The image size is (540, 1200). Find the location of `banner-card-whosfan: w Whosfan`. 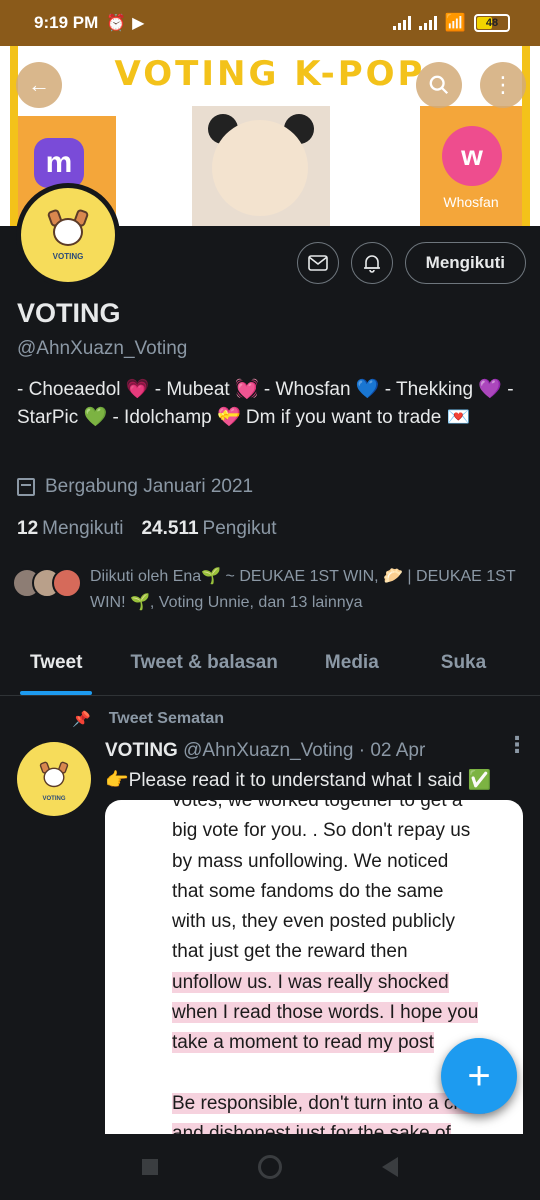

banner-card-whosfan: w Whosfan is located at coordinates (471, 166).